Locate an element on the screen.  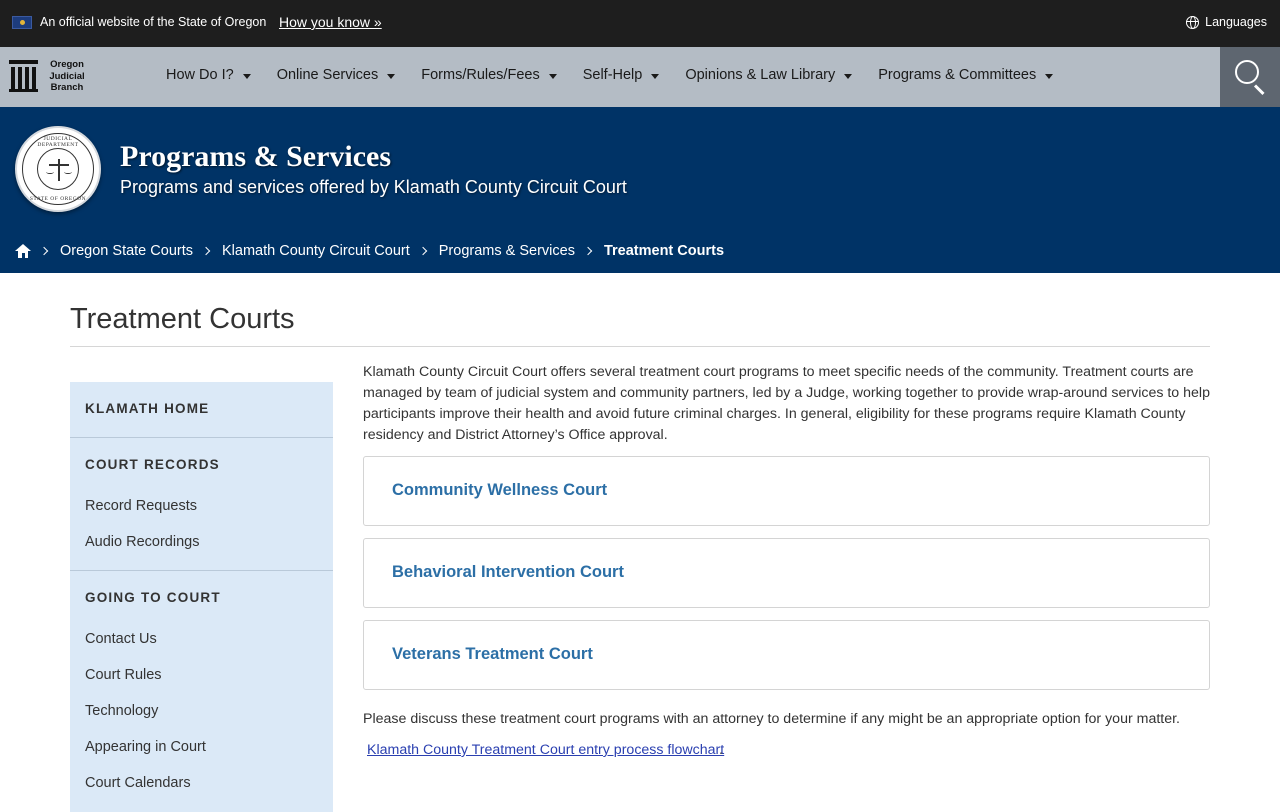
nav-forms-rules-fees: Forms/Rules/Fees is located at coordinates (489, 75).